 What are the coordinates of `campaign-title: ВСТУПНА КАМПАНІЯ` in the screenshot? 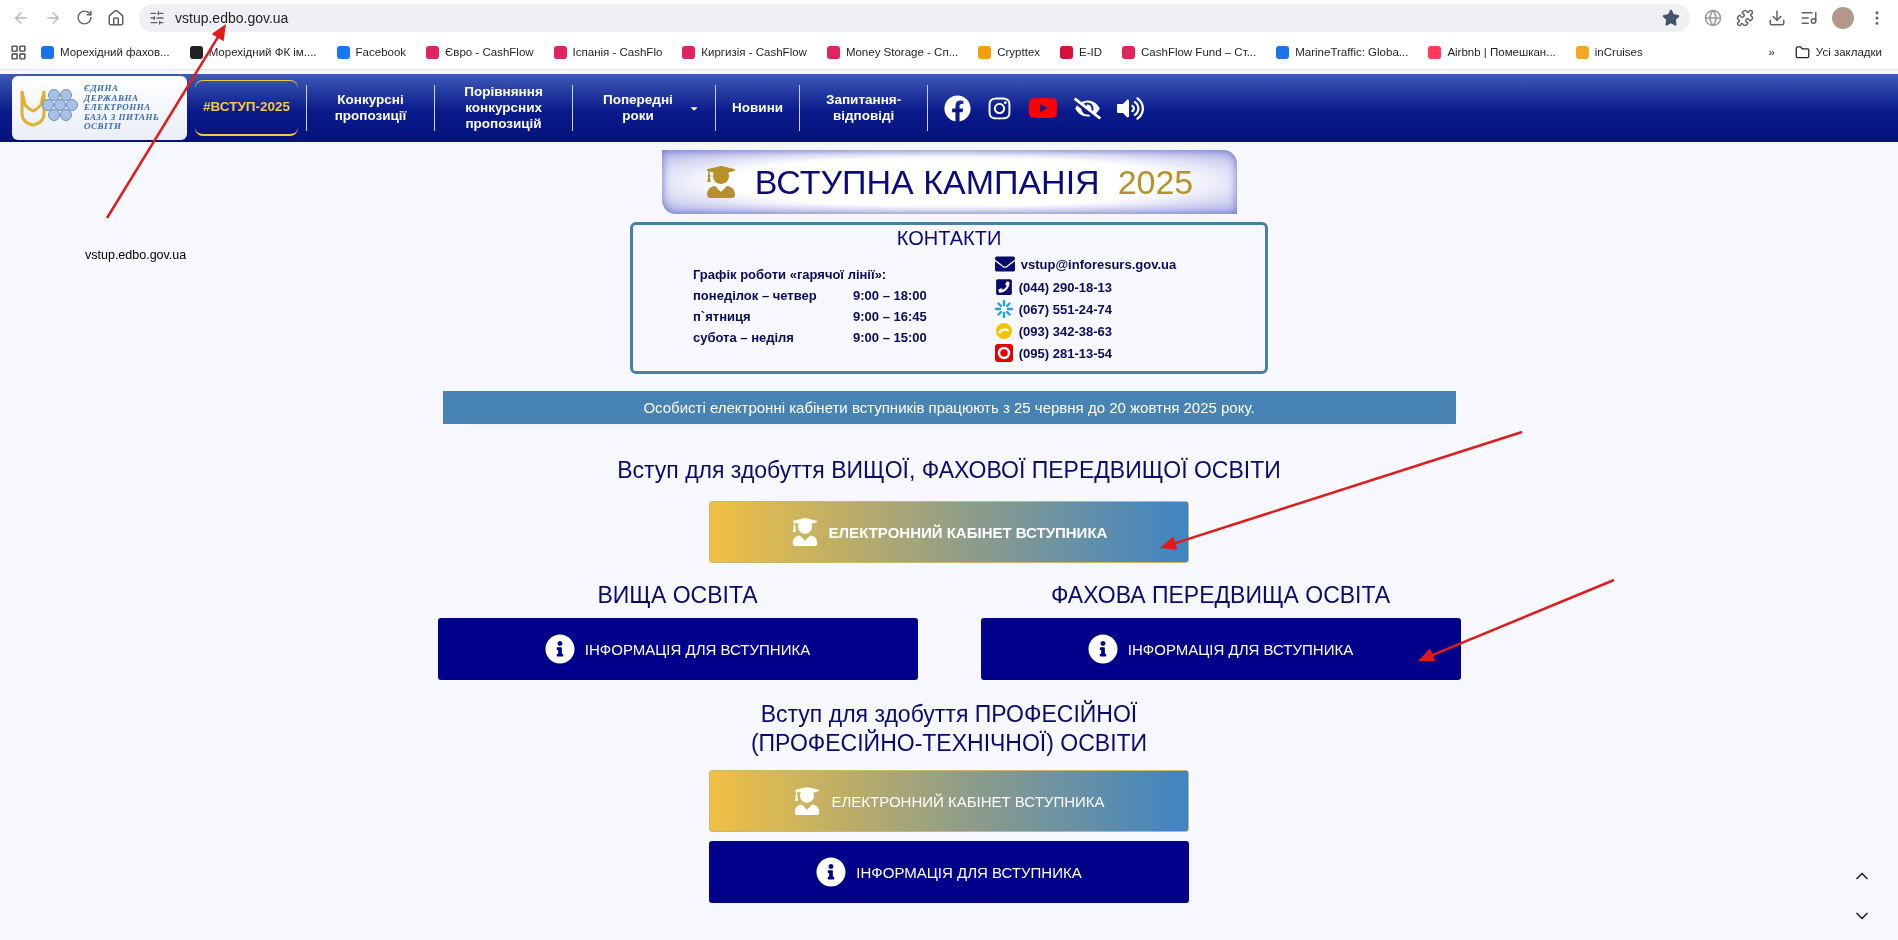 It's located at (927, 182).